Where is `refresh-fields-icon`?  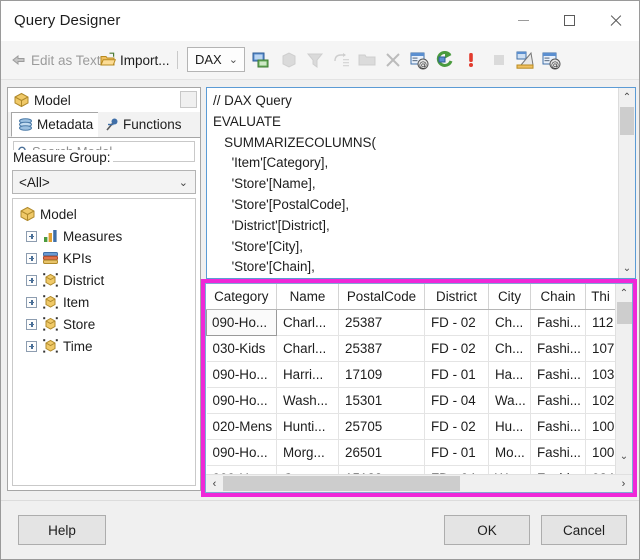 refresh-fields-icon is located at coordinates (445, 60).